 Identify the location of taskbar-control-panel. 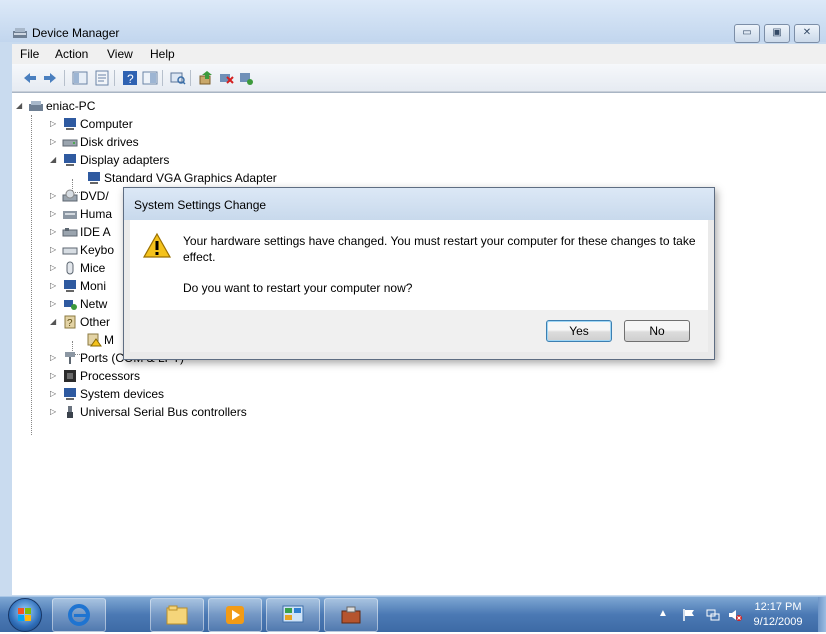
(293, 615).